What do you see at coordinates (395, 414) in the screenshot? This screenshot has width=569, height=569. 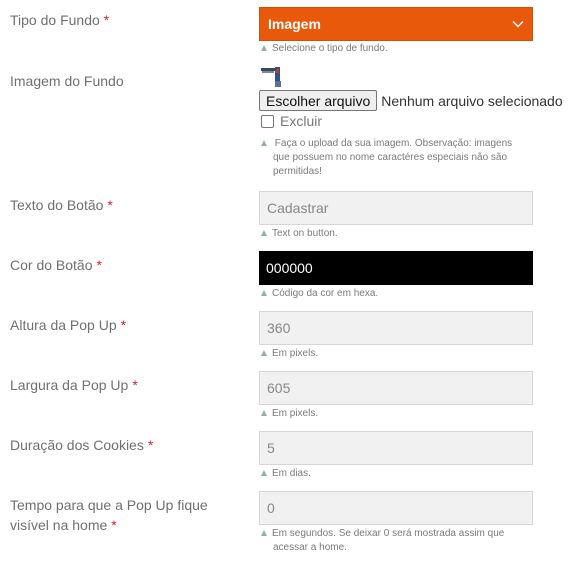 I see `largura-help: Em pixels.` at bounding box center [395, 414].